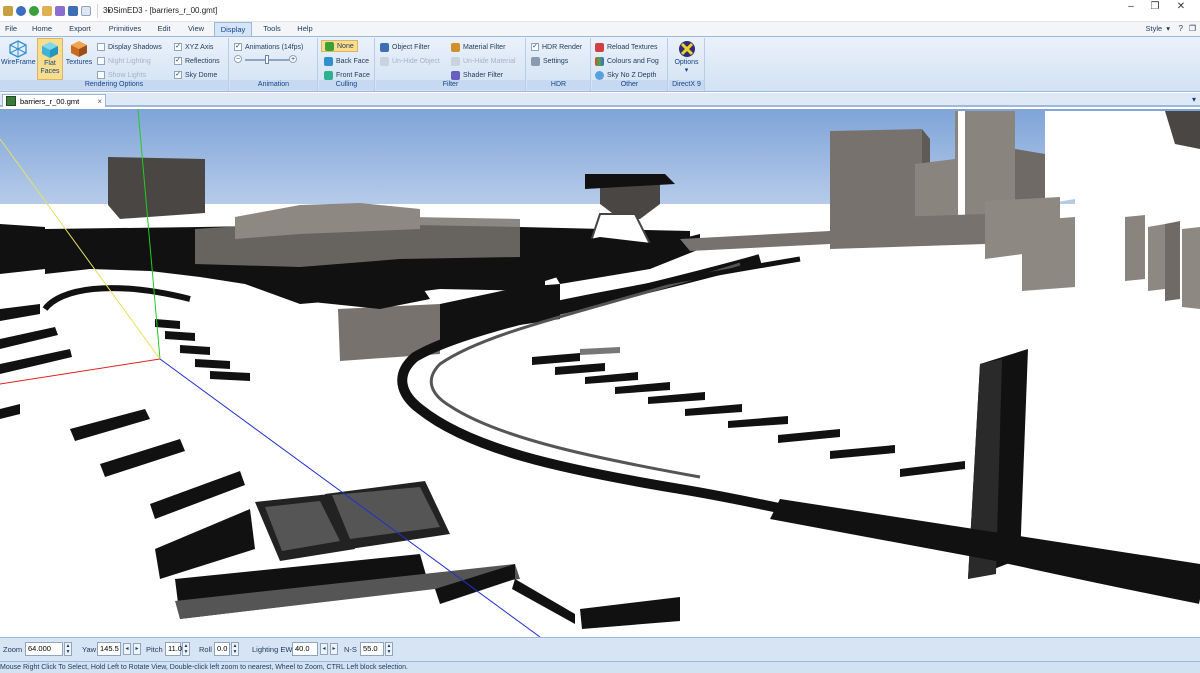  Describe the element at coordinates (44, 649) in the screenshot. I see `zoom-input: 64.000` at that location.